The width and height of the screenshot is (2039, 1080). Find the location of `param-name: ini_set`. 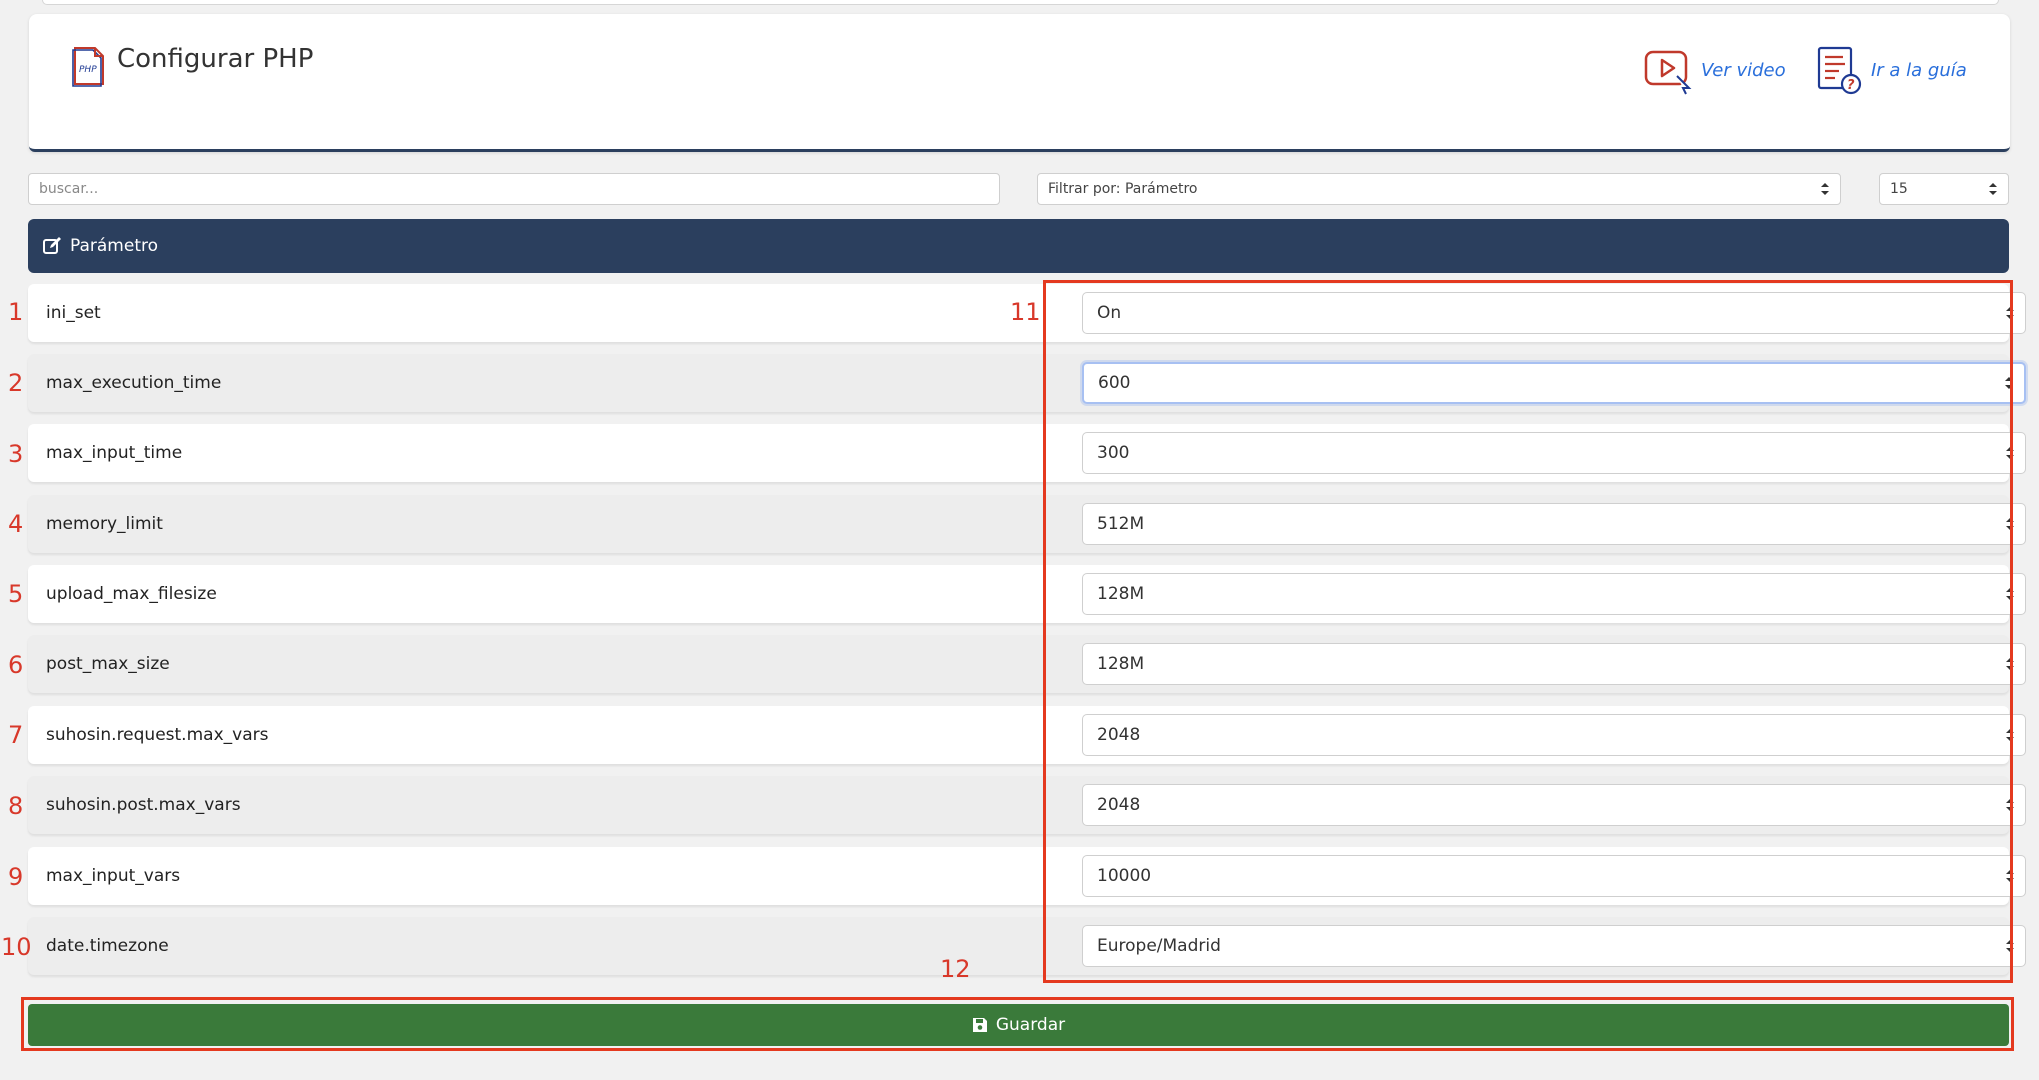

param-name: ini_set is located at coordinates (73, 313).